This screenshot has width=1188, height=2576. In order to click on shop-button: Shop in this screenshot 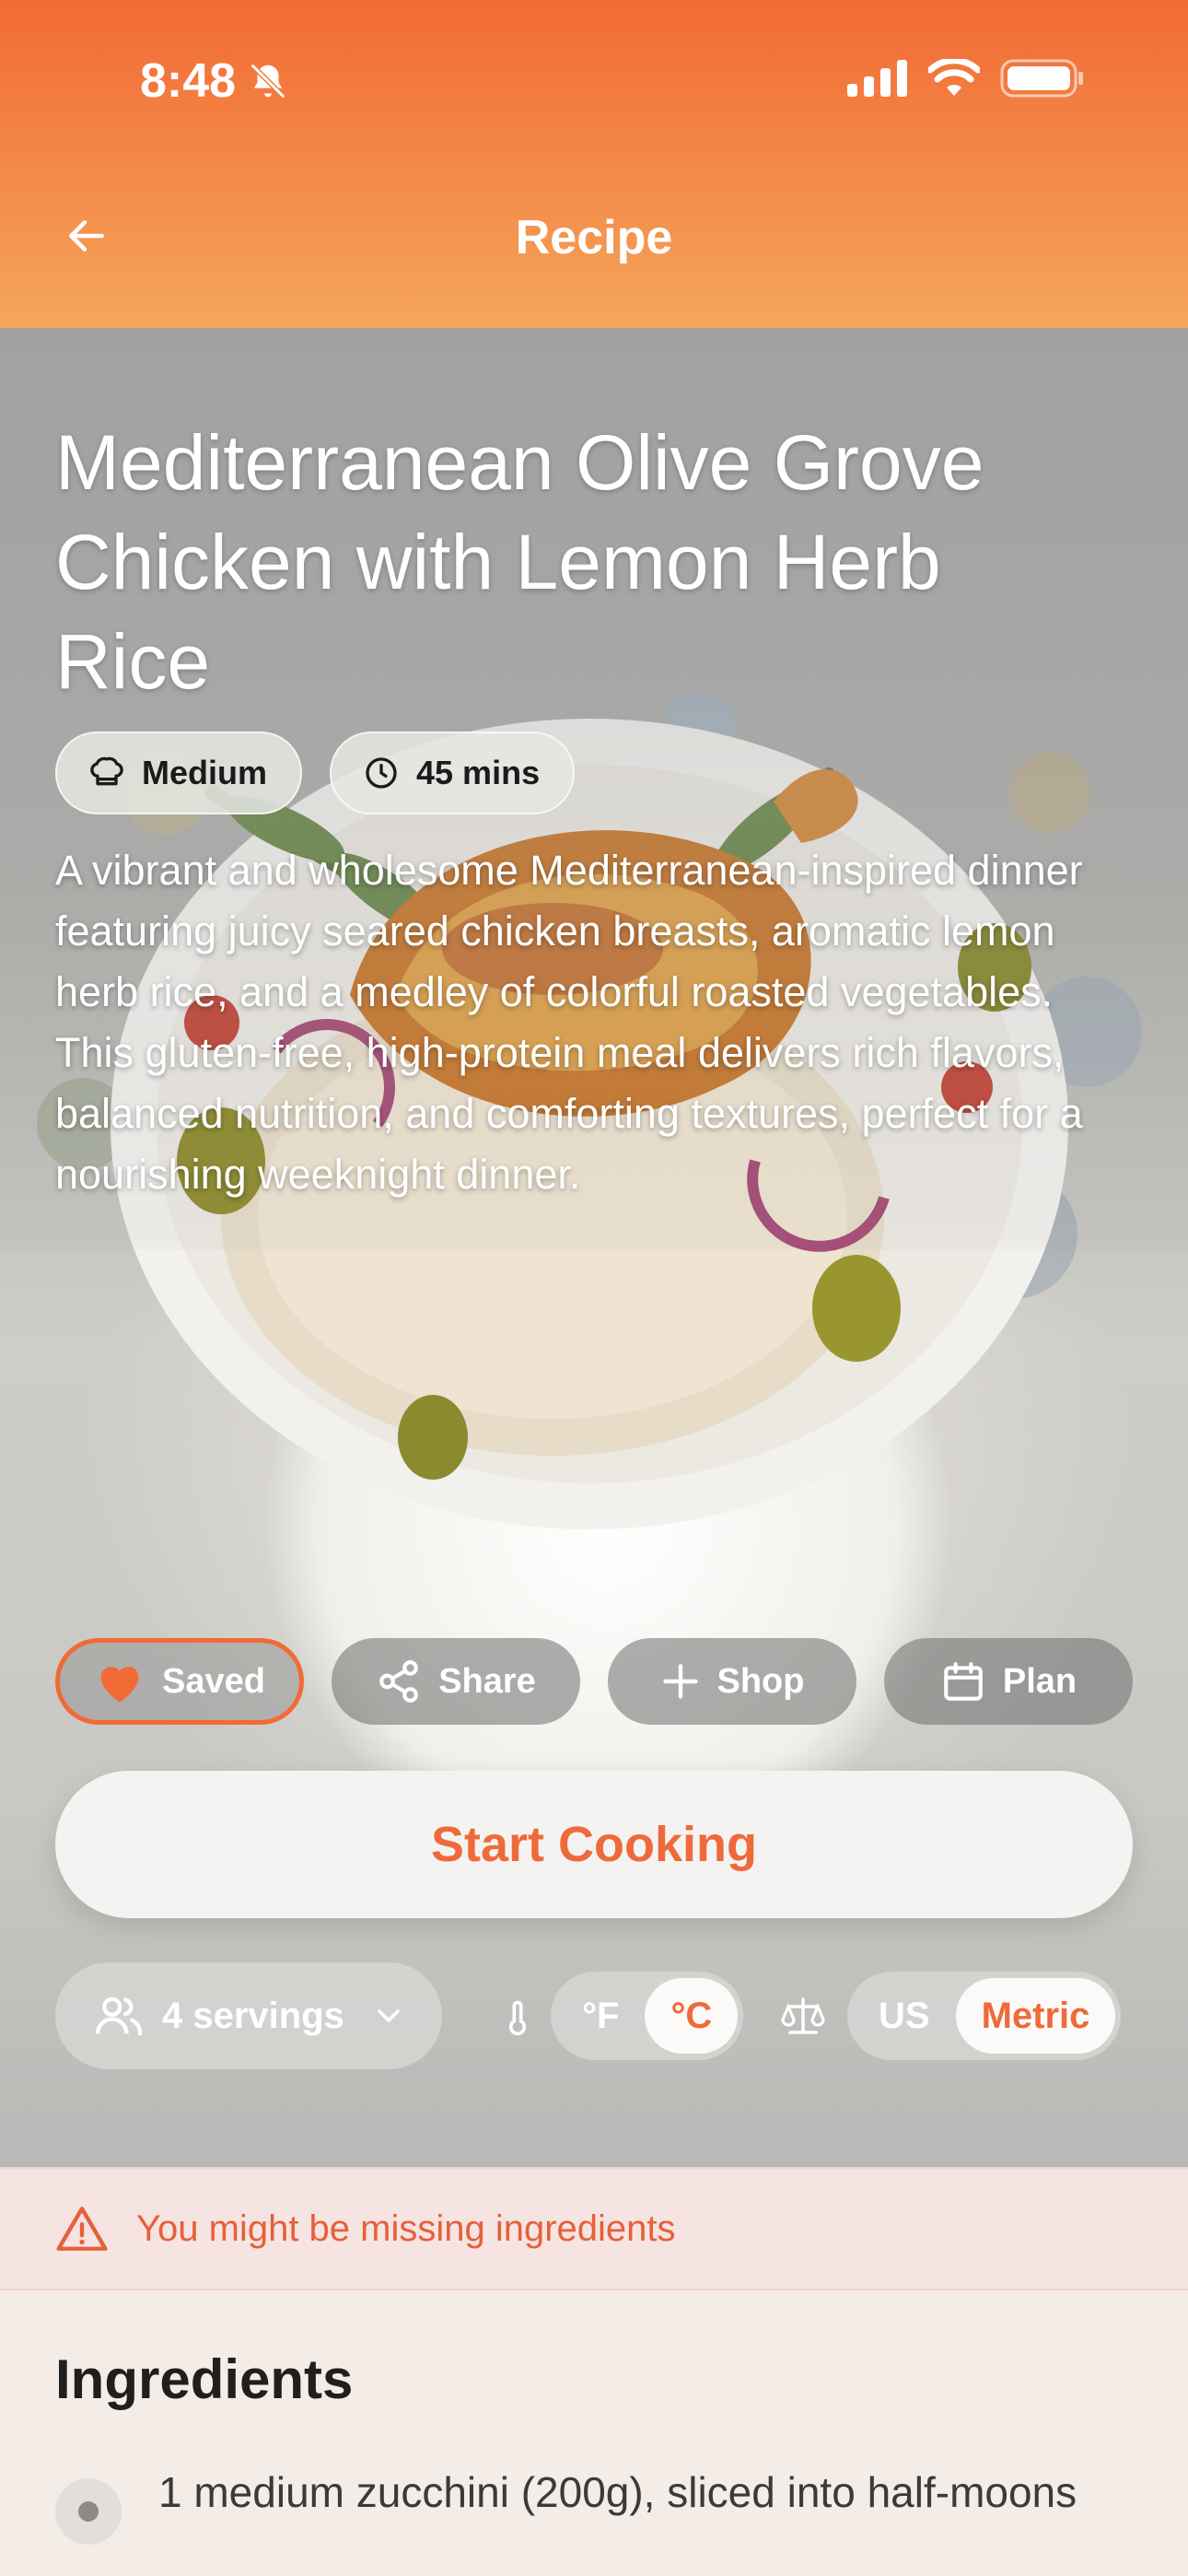, I will do `click(732, 1681)`.